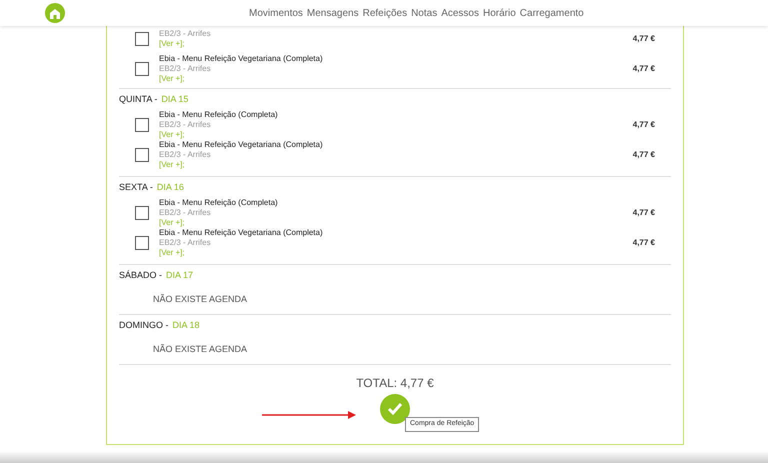 The height and width of the screenshot is (463, 768). Describe the element at coordinates (552, 13) in the screenshot. I see `nav-link: Carregamento` at that location.